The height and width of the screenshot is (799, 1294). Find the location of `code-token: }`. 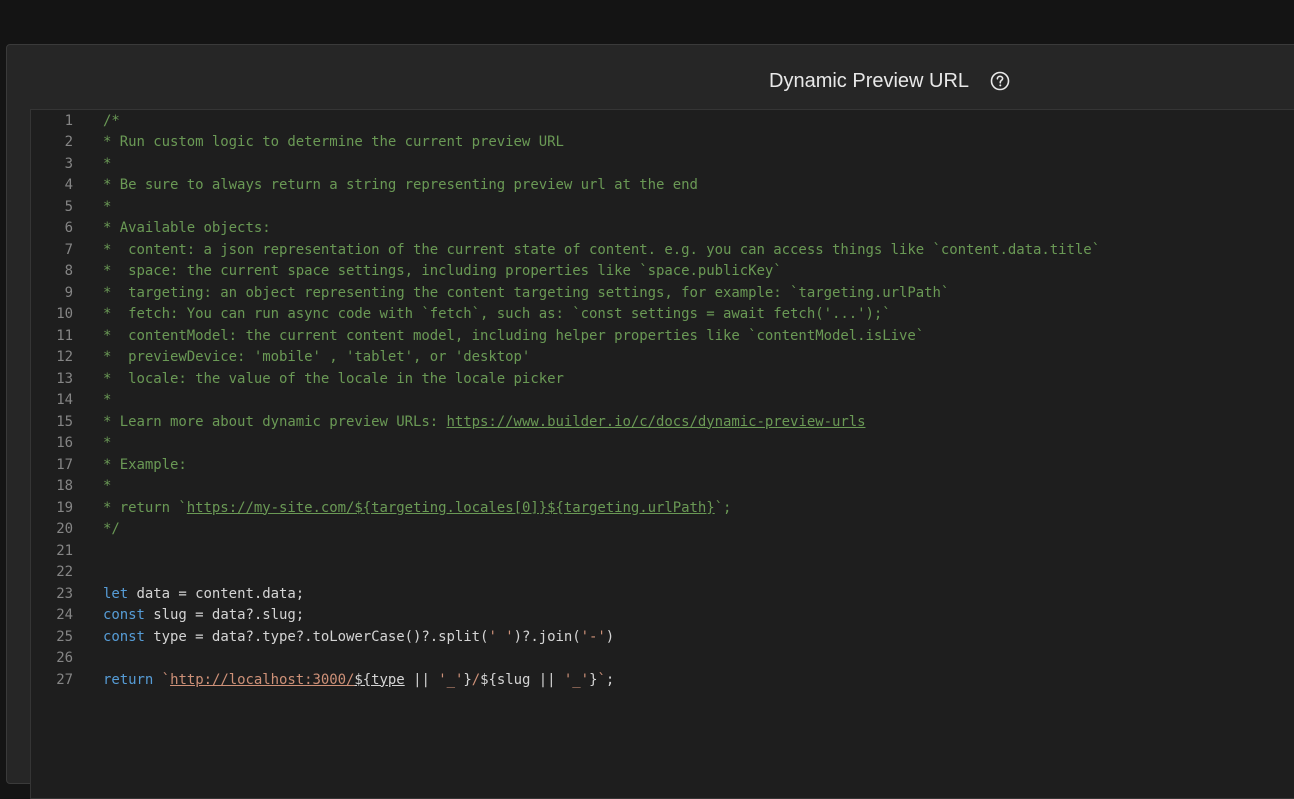

code-token: } is located at coordinates (467, 679).